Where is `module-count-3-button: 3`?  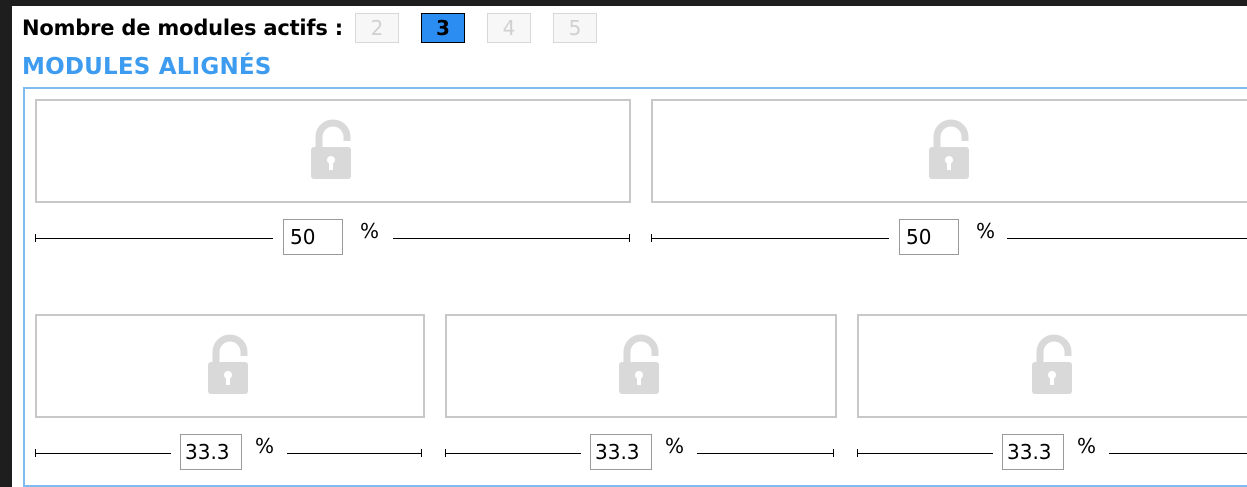 module-count-3-button: 3 is located at coordinates (442, 28).